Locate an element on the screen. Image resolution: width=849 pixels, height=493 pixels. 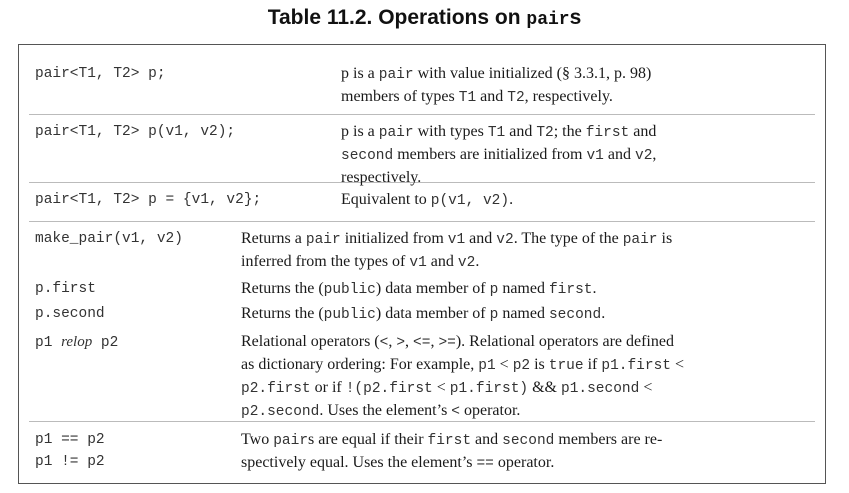
text-fragment: Two is located at coordinates (257, 439).